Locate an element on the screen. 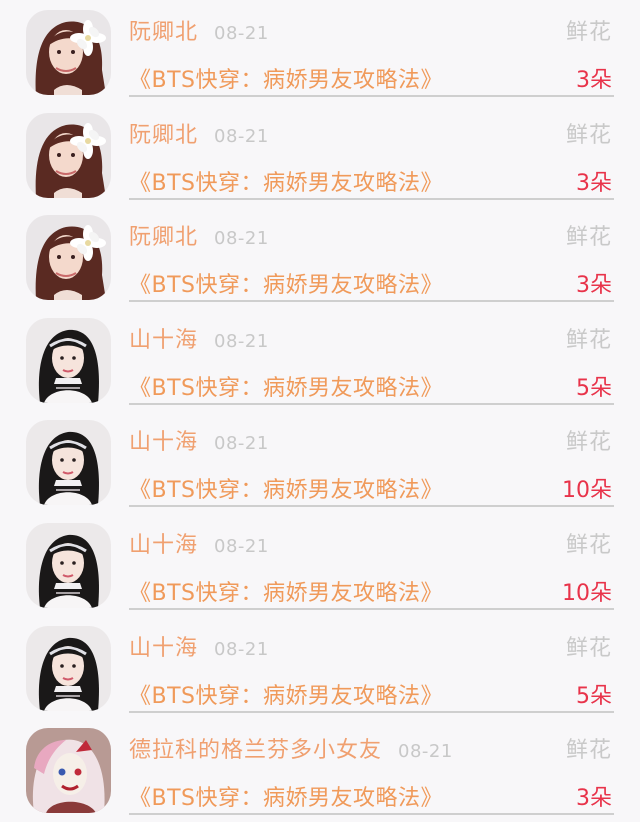  list-item: 德拉科的格兰芬多小女友 08-21 鲜花《BTS快穿：病娇男友攻略法》 3朵 is located at coordinates (320, 769).